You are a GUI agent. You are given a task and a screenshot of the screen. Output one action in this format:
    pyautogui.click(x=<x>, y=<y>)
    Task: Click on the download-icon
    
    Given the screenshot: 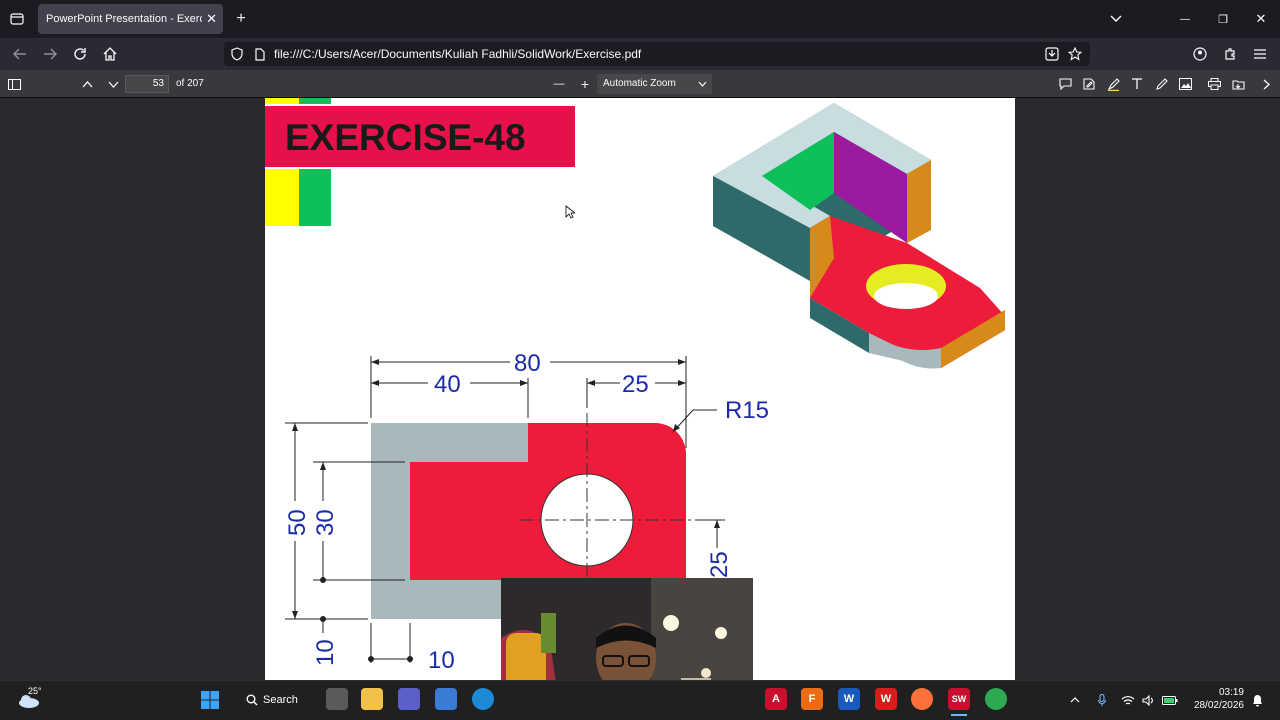 What is the action you would take?
    pyautogui.click(x=1052, y=54)
    